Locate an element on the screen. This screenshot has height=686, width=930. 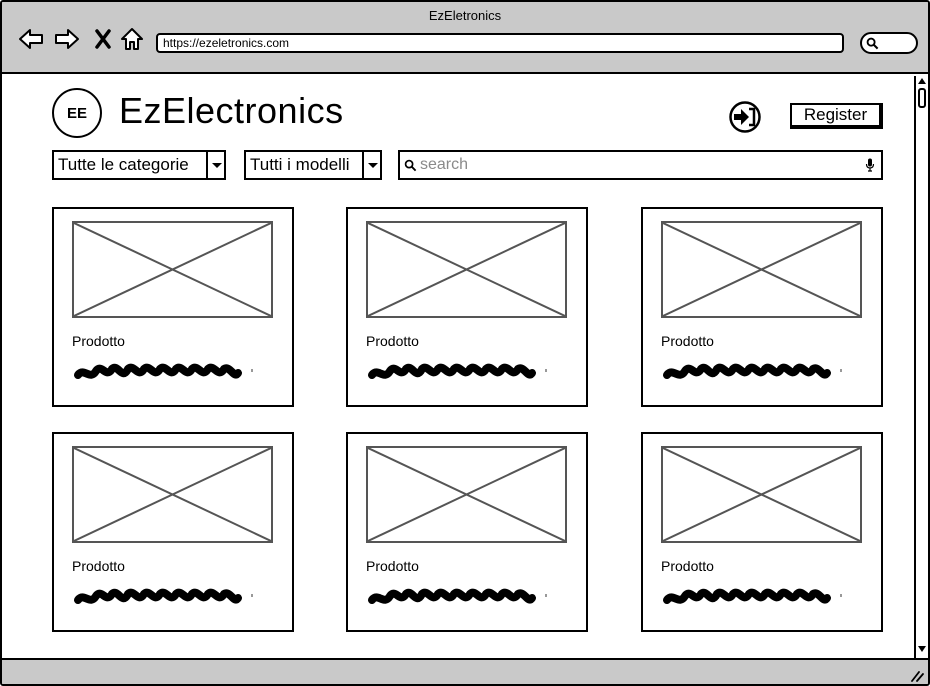
register-button: Register is located at coordinates (836, 116).